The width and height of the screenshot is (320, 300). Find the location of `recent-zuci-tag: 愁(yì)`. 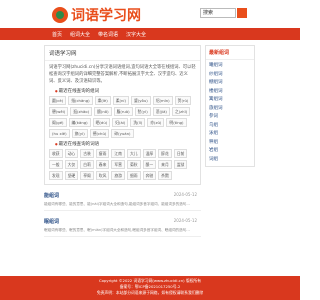

recent-zuci-tag: 愁(yì) is located at coordinates (142, 111).